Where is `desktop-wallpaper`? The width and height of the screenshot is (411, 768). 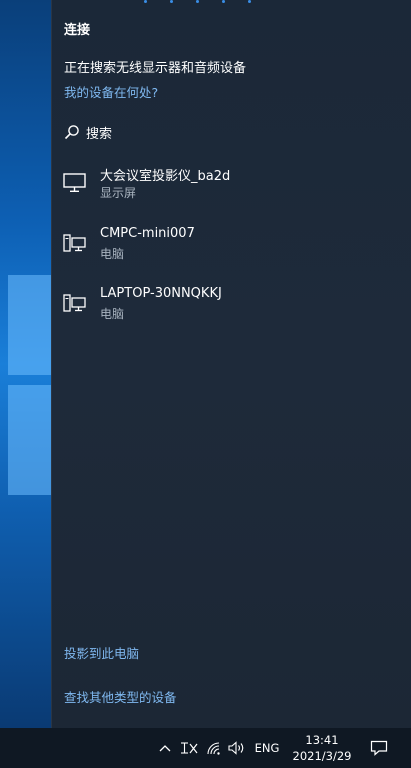
desktop-wallpaper is located at coordinates (26, 364).